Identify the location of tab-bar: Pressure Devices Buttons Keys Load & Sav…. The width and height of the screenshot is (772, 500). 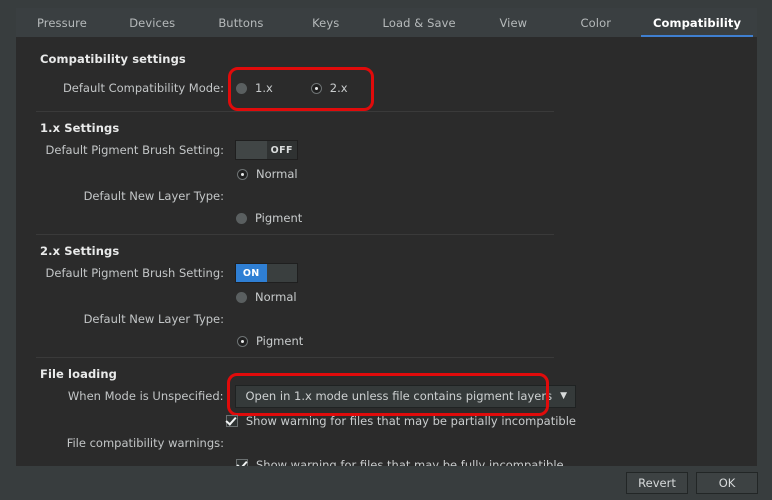
(386, 23).